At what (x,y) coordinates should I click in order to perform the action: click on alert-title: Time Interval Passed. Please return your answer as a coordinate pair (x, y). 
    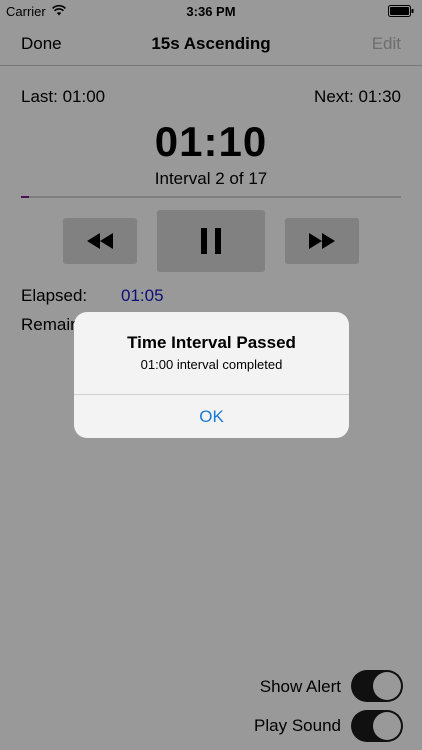
    Looking at the image, I should click on (211, 342).